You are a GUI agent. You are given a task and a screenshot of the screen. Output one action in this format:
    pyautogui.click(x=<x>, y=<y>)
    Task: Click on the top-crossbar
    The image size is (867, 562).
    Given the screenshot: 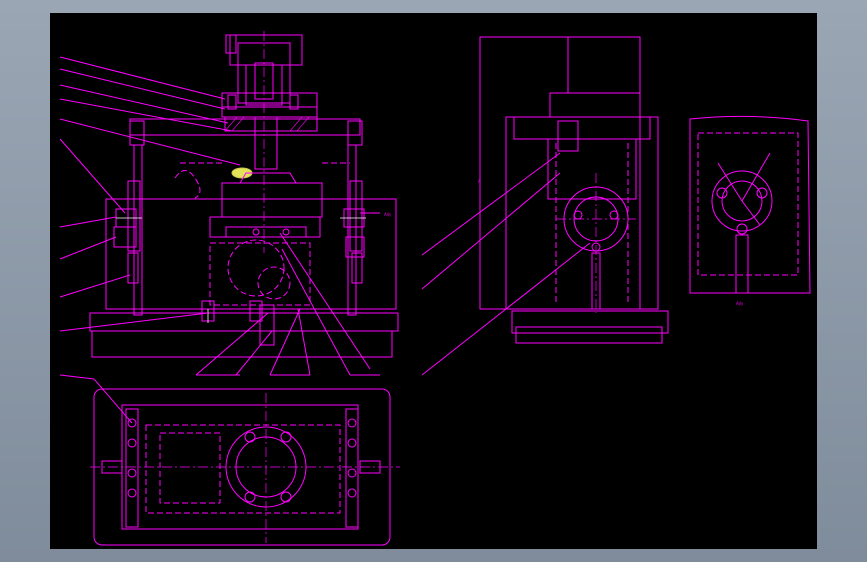 What is the action you would take?
    pyautogui.click(x=245, y=127)
    